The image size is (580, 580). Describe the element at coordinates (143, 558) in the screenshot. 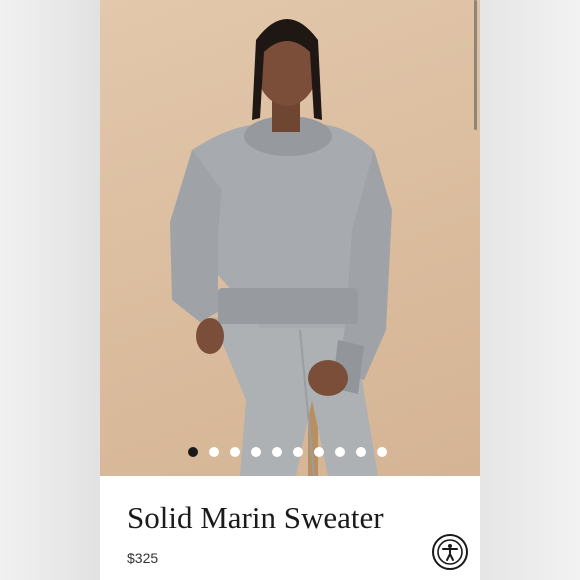

I see `product-price: $325` at that location.